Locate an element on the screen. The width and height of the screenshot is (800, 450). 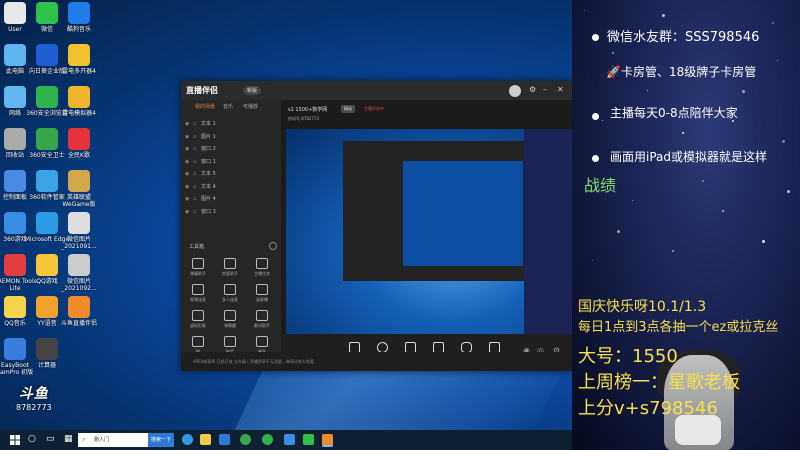
scene-item: ◉ ▫ 窗口 2 is located at coordinates (200, 149).